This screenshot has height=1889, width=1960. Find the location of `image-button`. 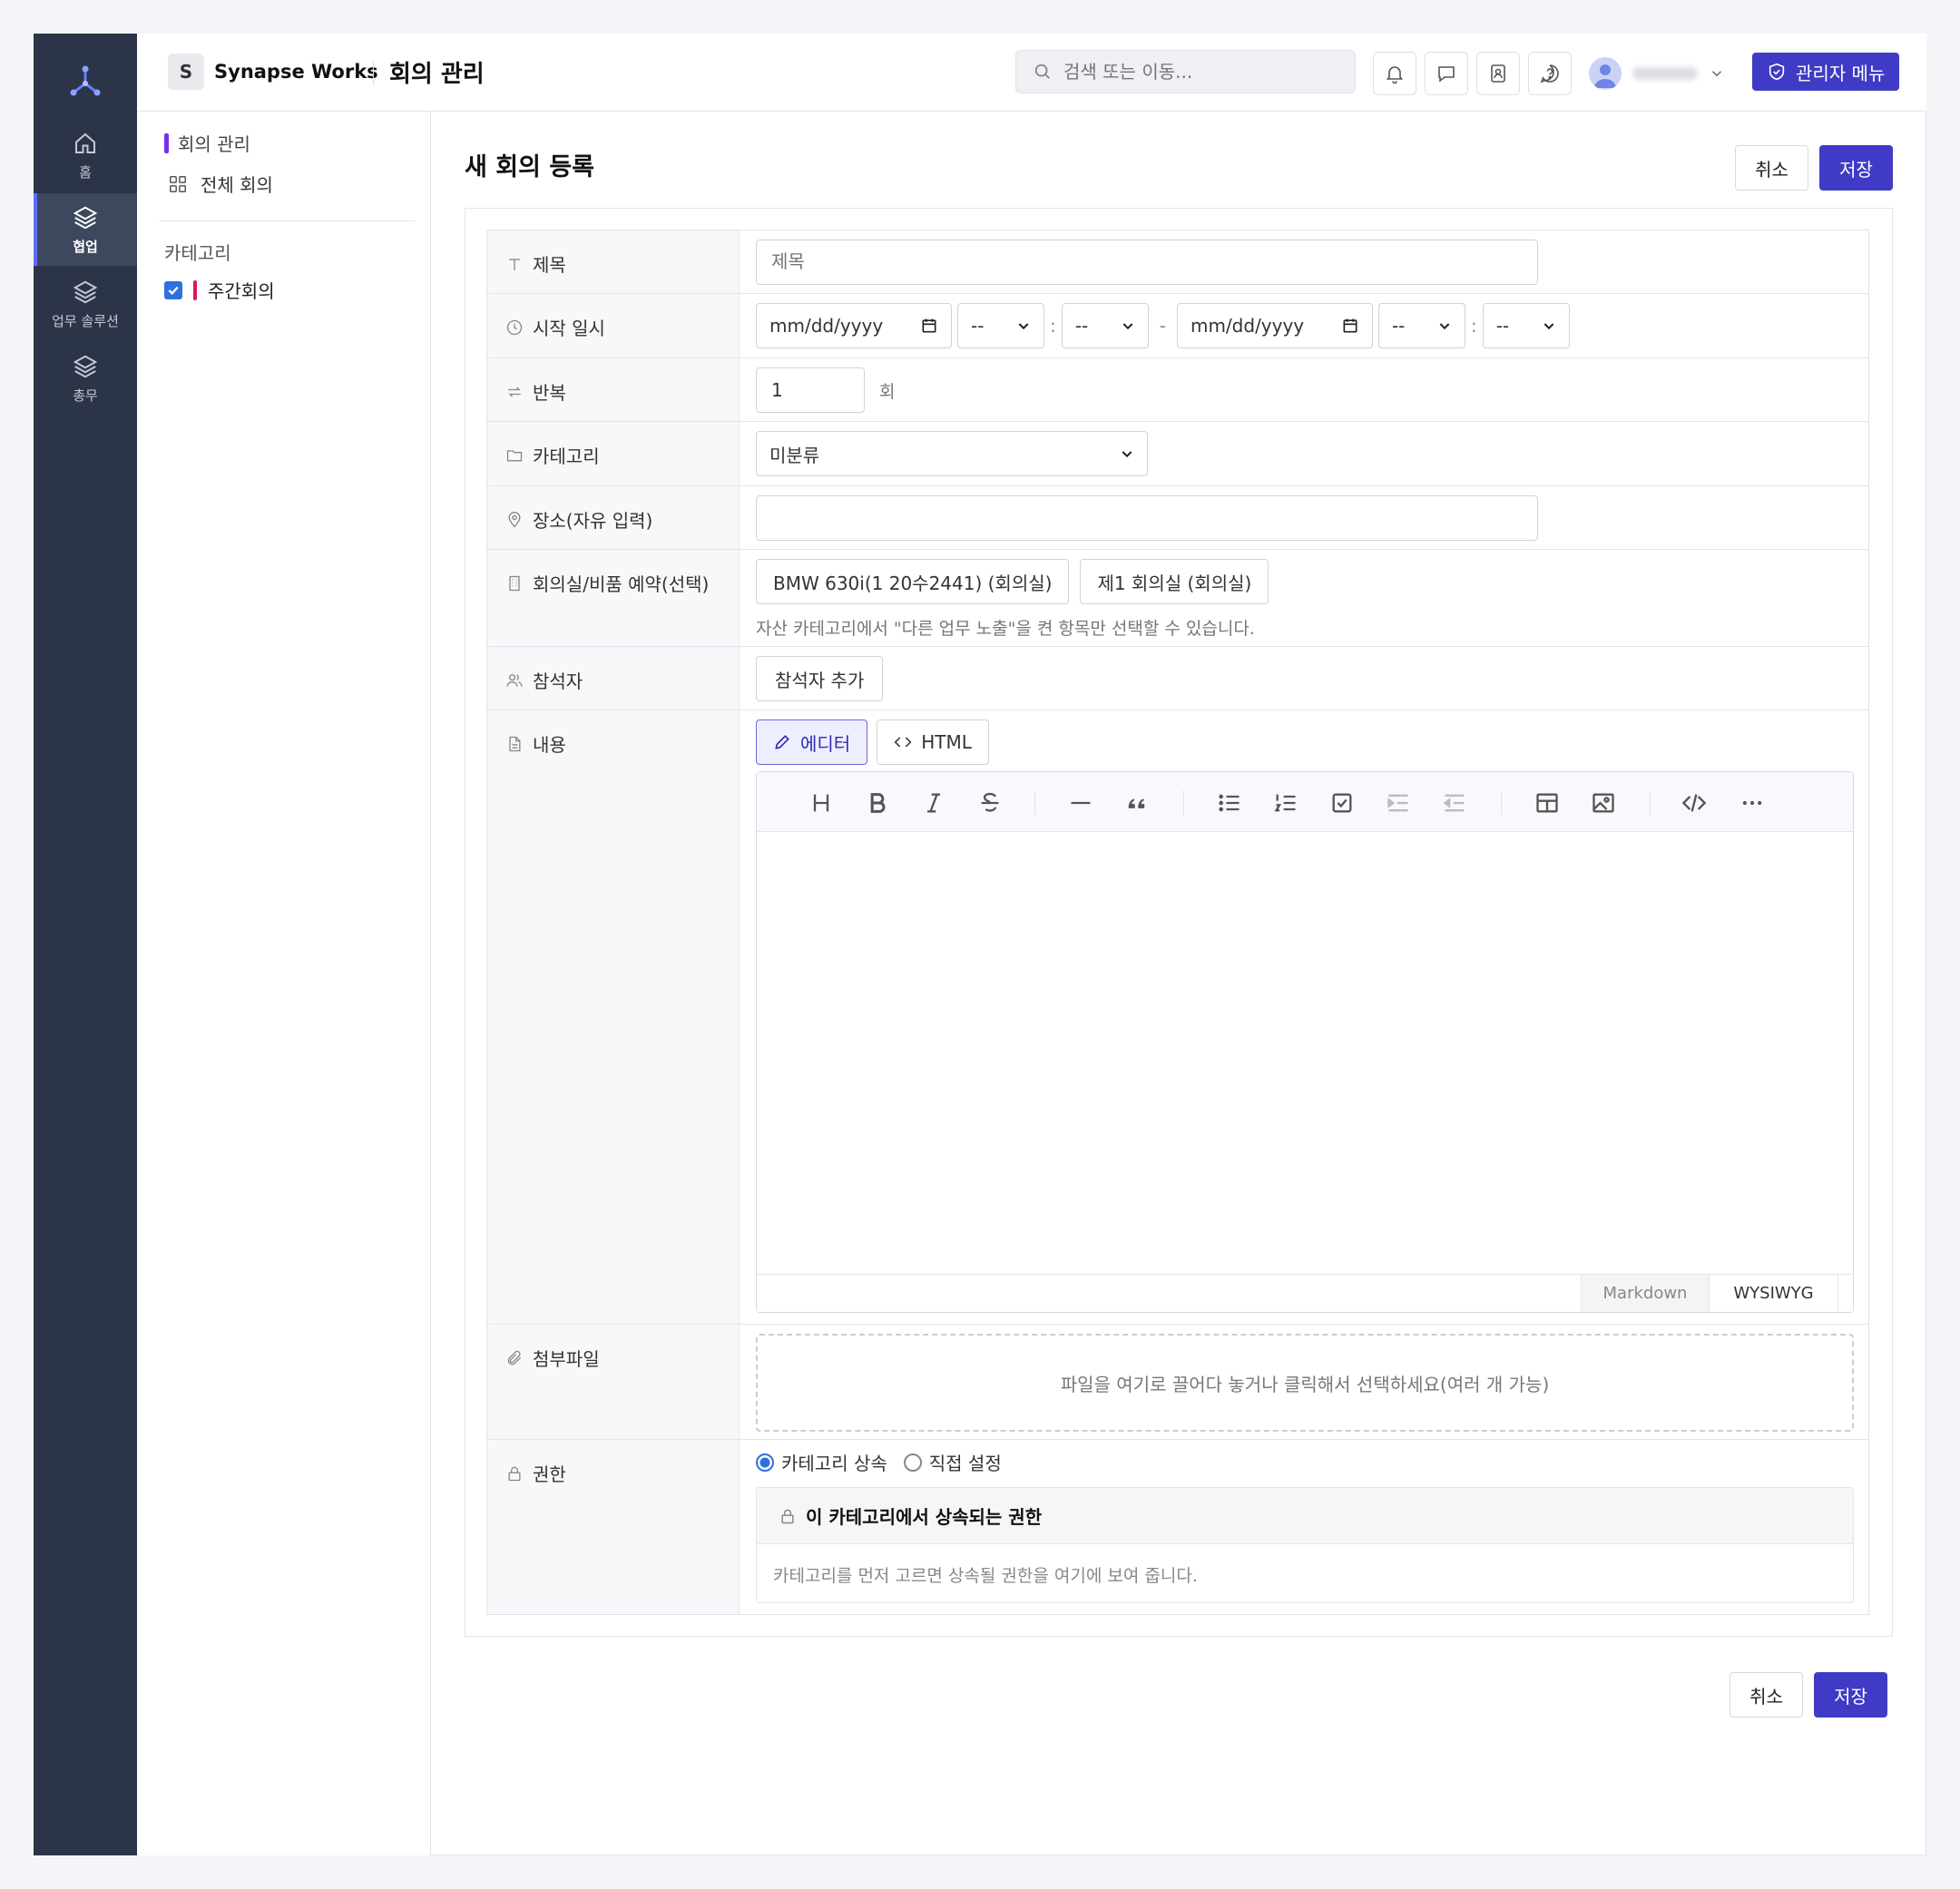

image-button is located at coordinates (1603, 802).